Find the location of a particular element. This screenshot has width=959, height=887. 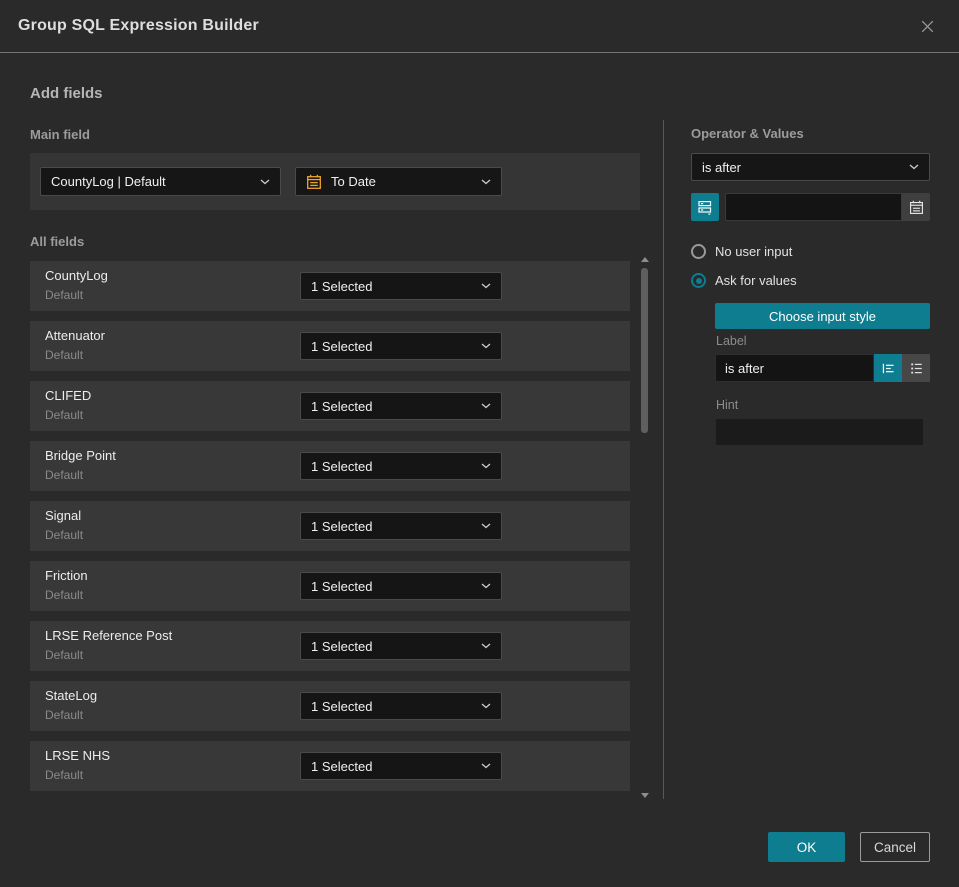

list-input-icon is located at coordinates (916, 368).